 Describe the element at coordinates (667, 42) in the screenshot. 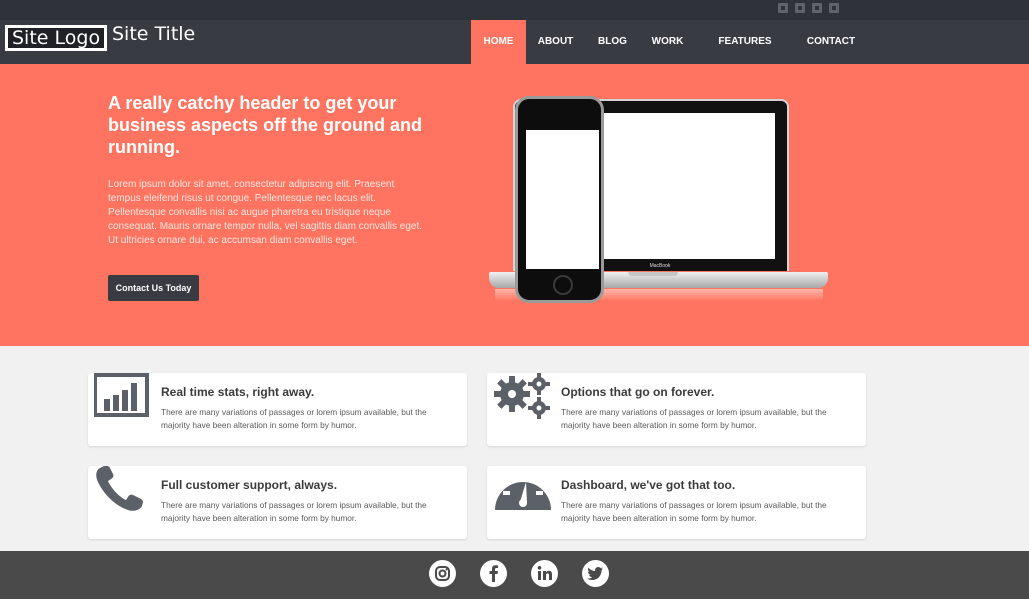

I see `nav-item-work: WORK` at that location.